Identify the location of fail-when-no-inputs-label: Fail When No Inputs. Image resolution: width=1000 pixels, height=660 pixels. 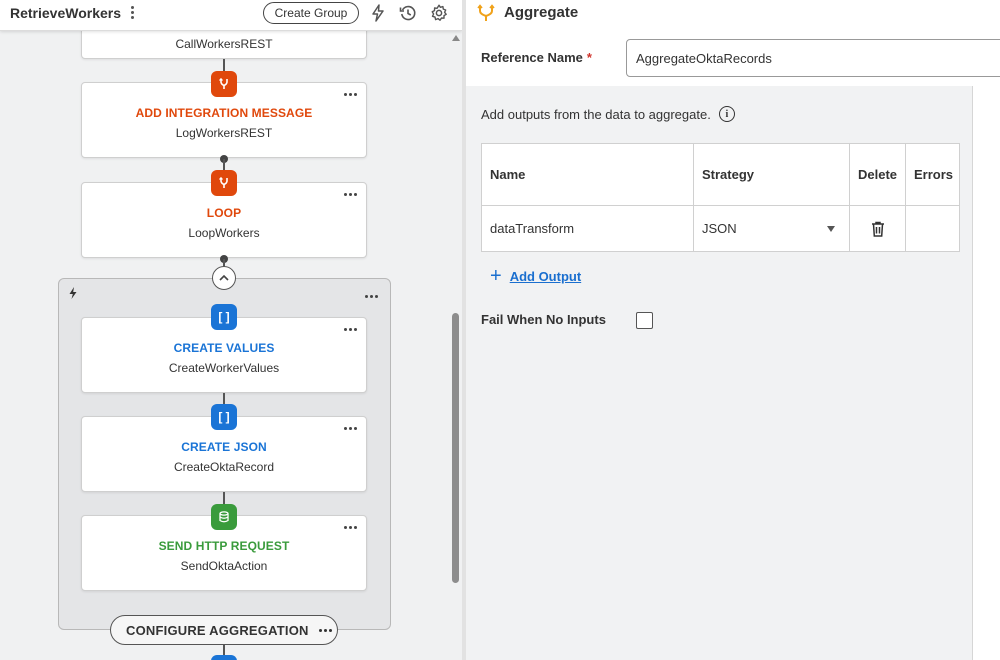
(543, 319).